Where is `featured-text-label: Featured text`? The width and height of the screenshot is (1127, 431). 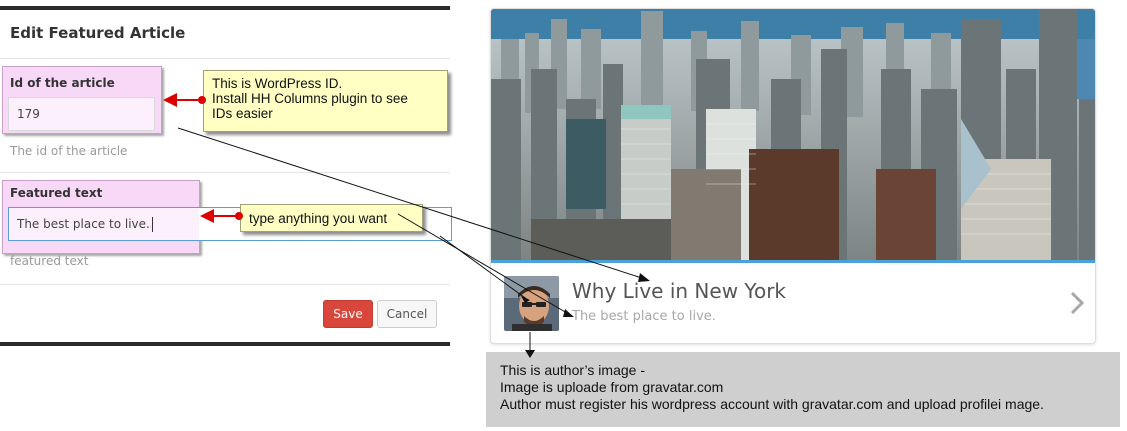
featured-text-label: Featured text is located at coordinates (56, 193).